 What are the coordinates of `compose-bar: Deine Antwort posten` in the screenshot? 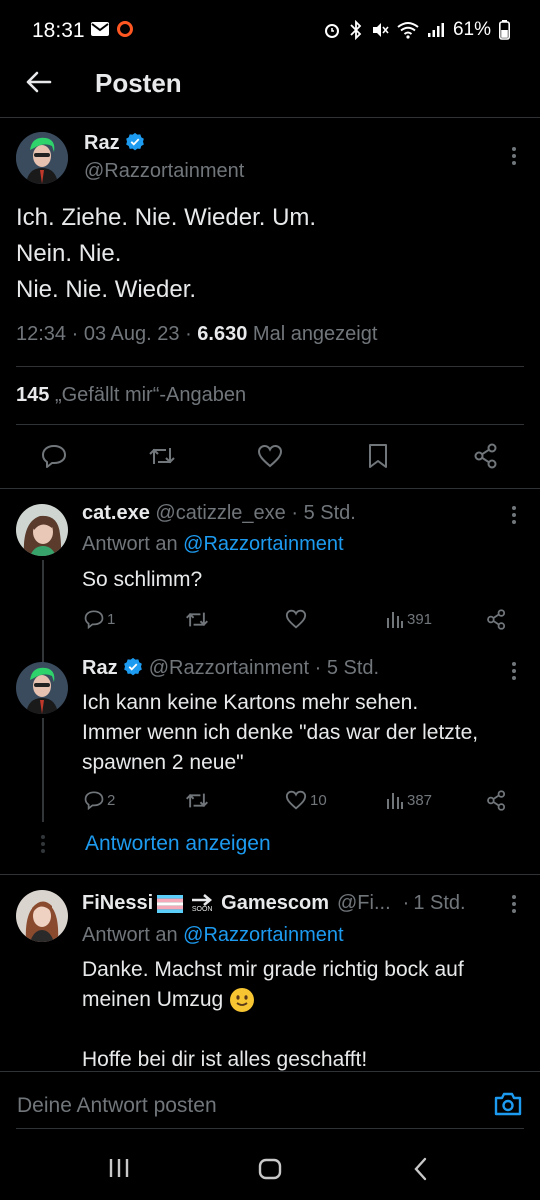 It's located at (270, 1101).